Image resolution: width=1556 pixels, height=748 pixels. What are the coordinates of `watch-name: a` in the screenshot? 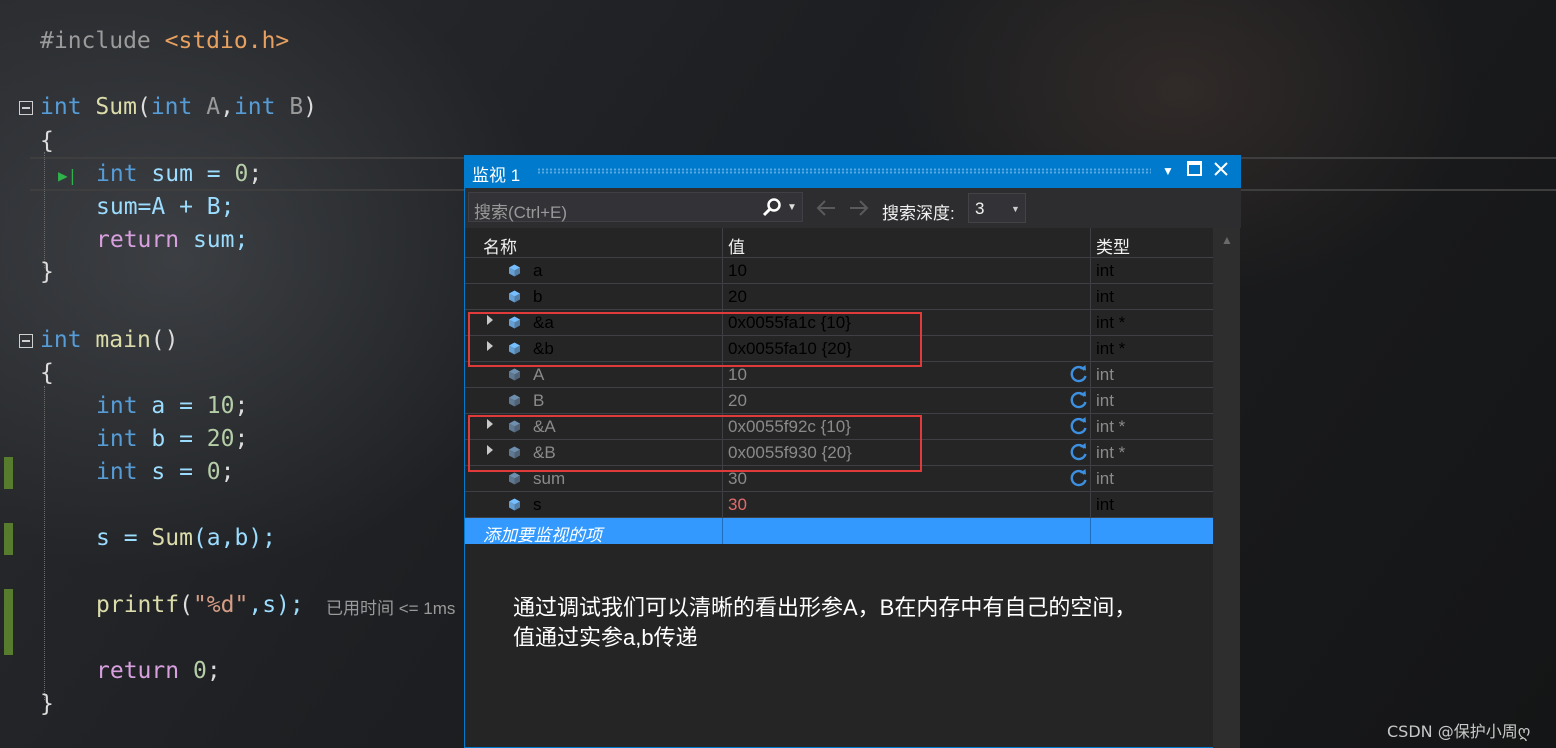 It's located at (538, 270).